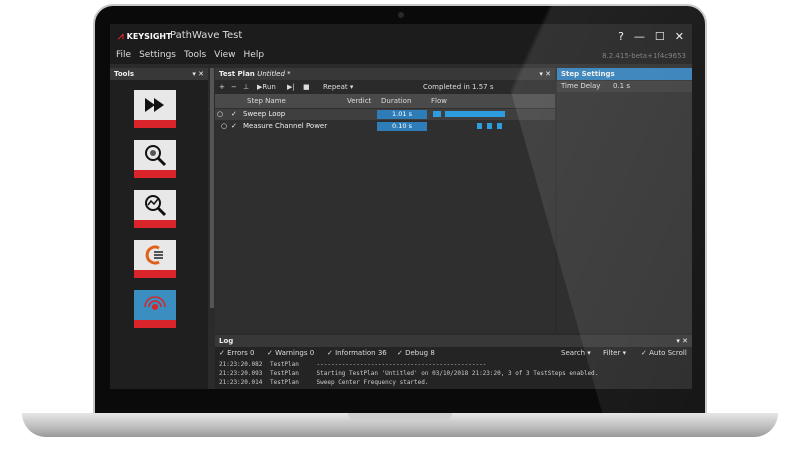 This screenshot has height=450, width=800. I want to click on window-controls: ? — ☐ ✕, so click(651, 36).